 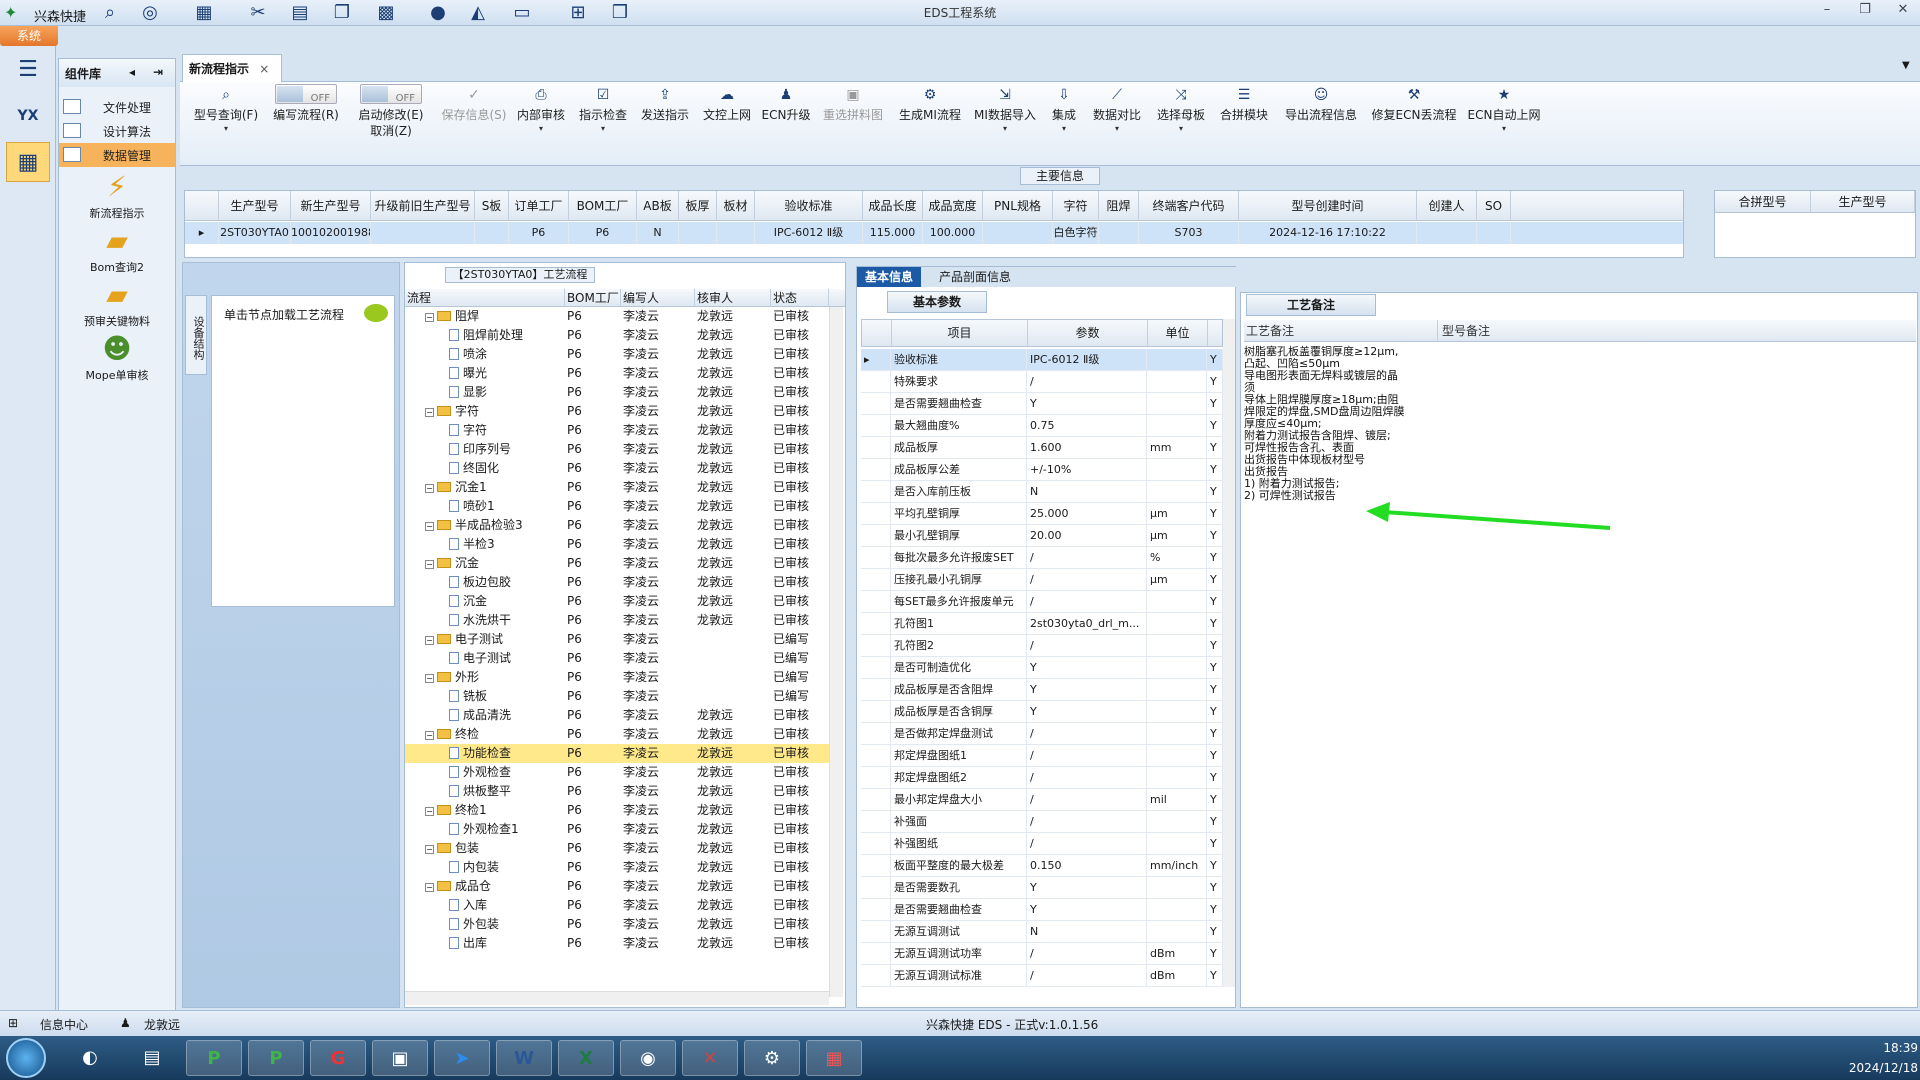 What do you see at coordinates (617, 924) in the screenshot?
I see `tree-row: 外包装 P6 李凌云 龙敦远 已审核` at bounding box center [617, 924].